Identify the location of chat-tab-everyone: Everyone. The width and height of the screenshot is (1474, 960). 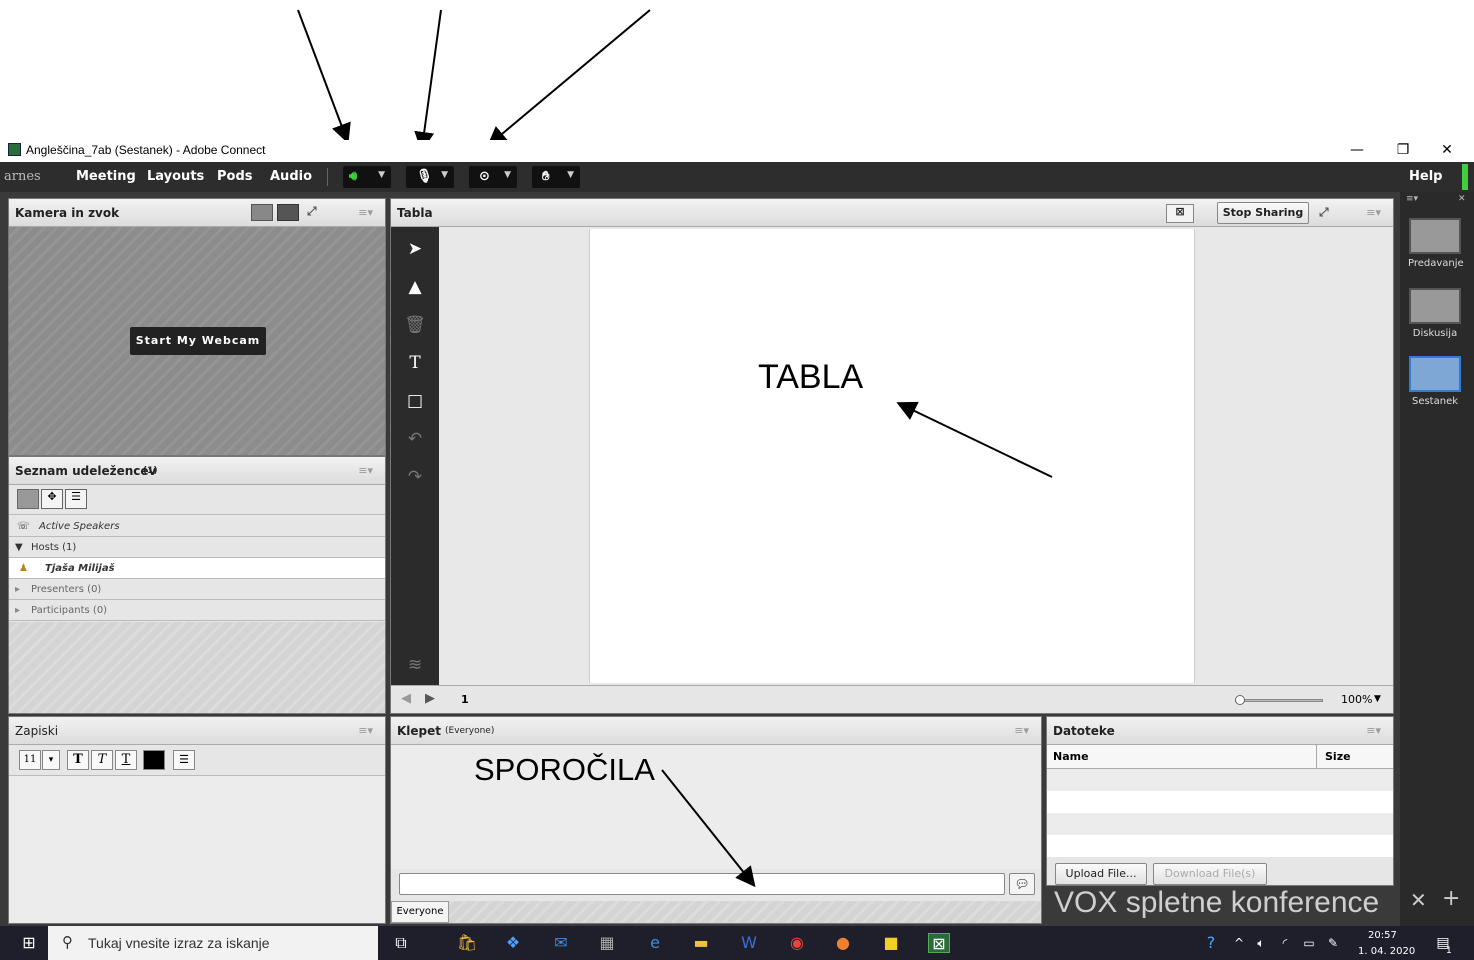
(420, 912).